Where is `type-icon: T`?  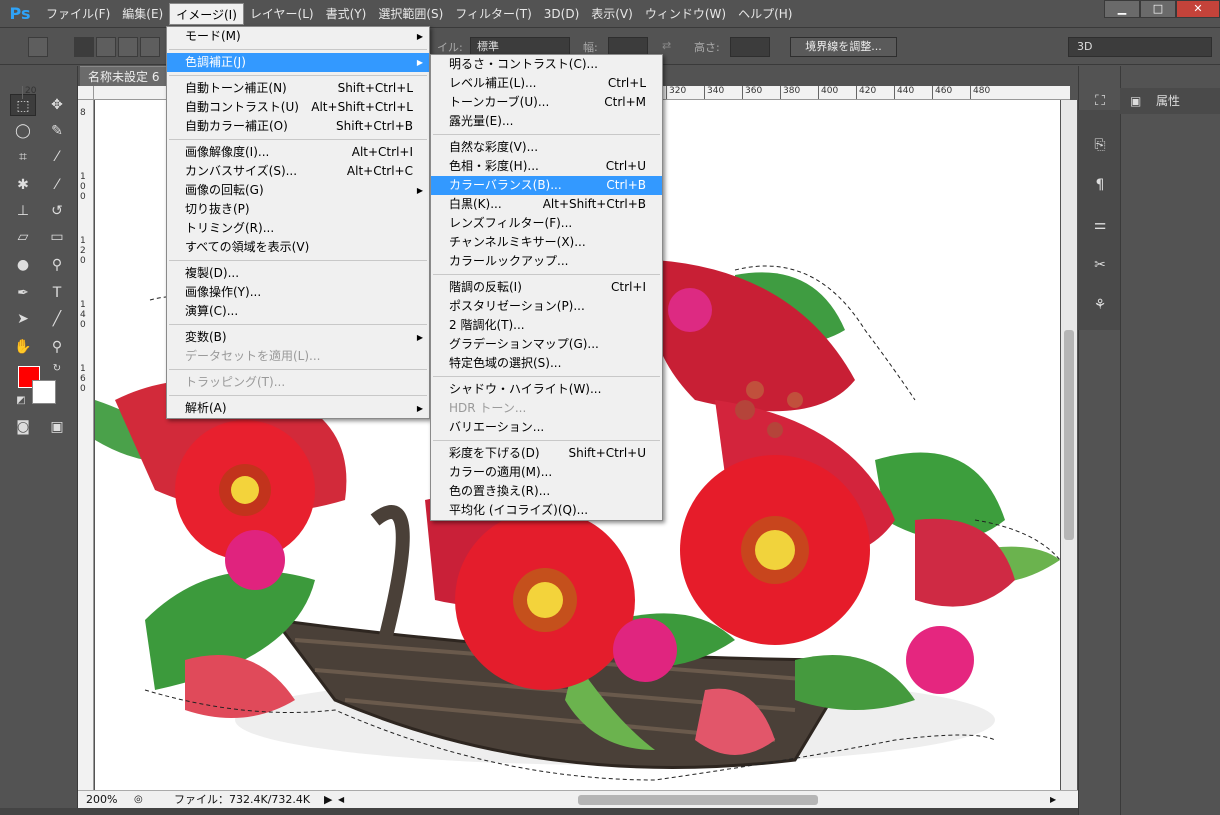
type-icon: T is located at coordinates (57, 293).